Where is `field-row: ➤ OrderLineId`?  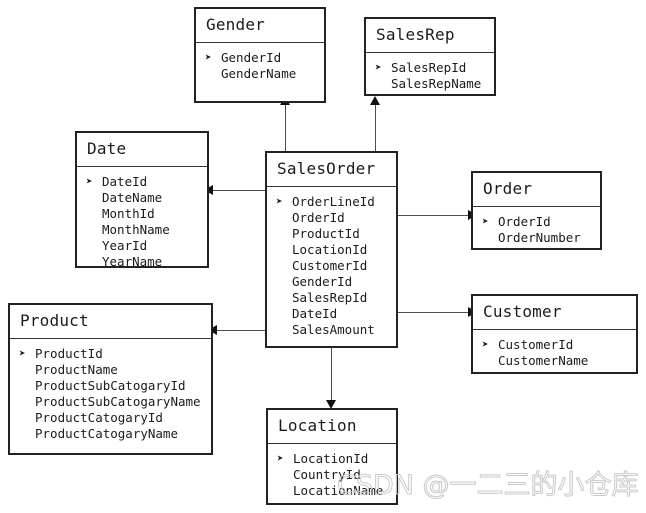
field-row: ➤ OrderLineId is located at coordinates (331, 202).